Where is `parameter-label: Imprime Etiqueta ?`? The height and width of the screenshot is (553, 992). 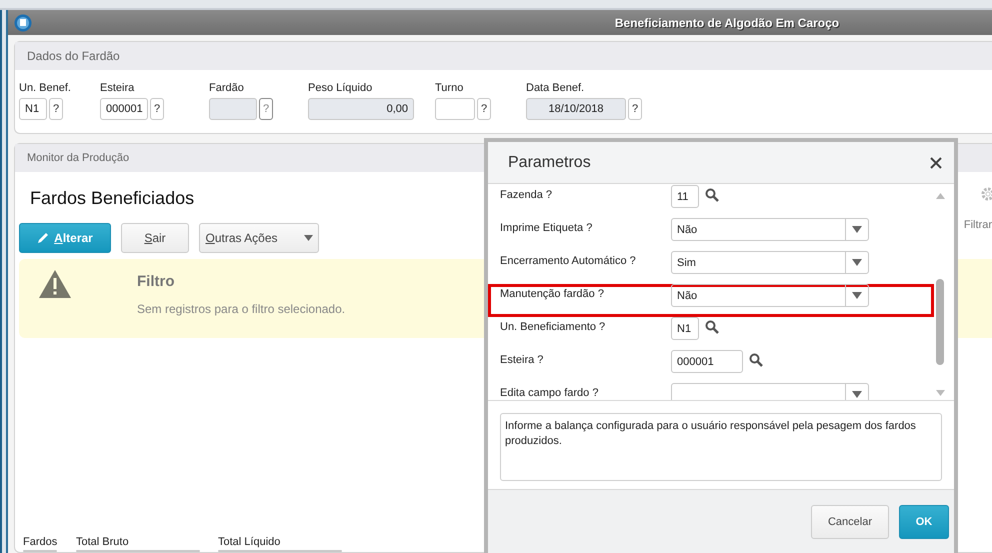
parameter-label: Imprime Etiqueta ? is located at coordinates (547, 228).